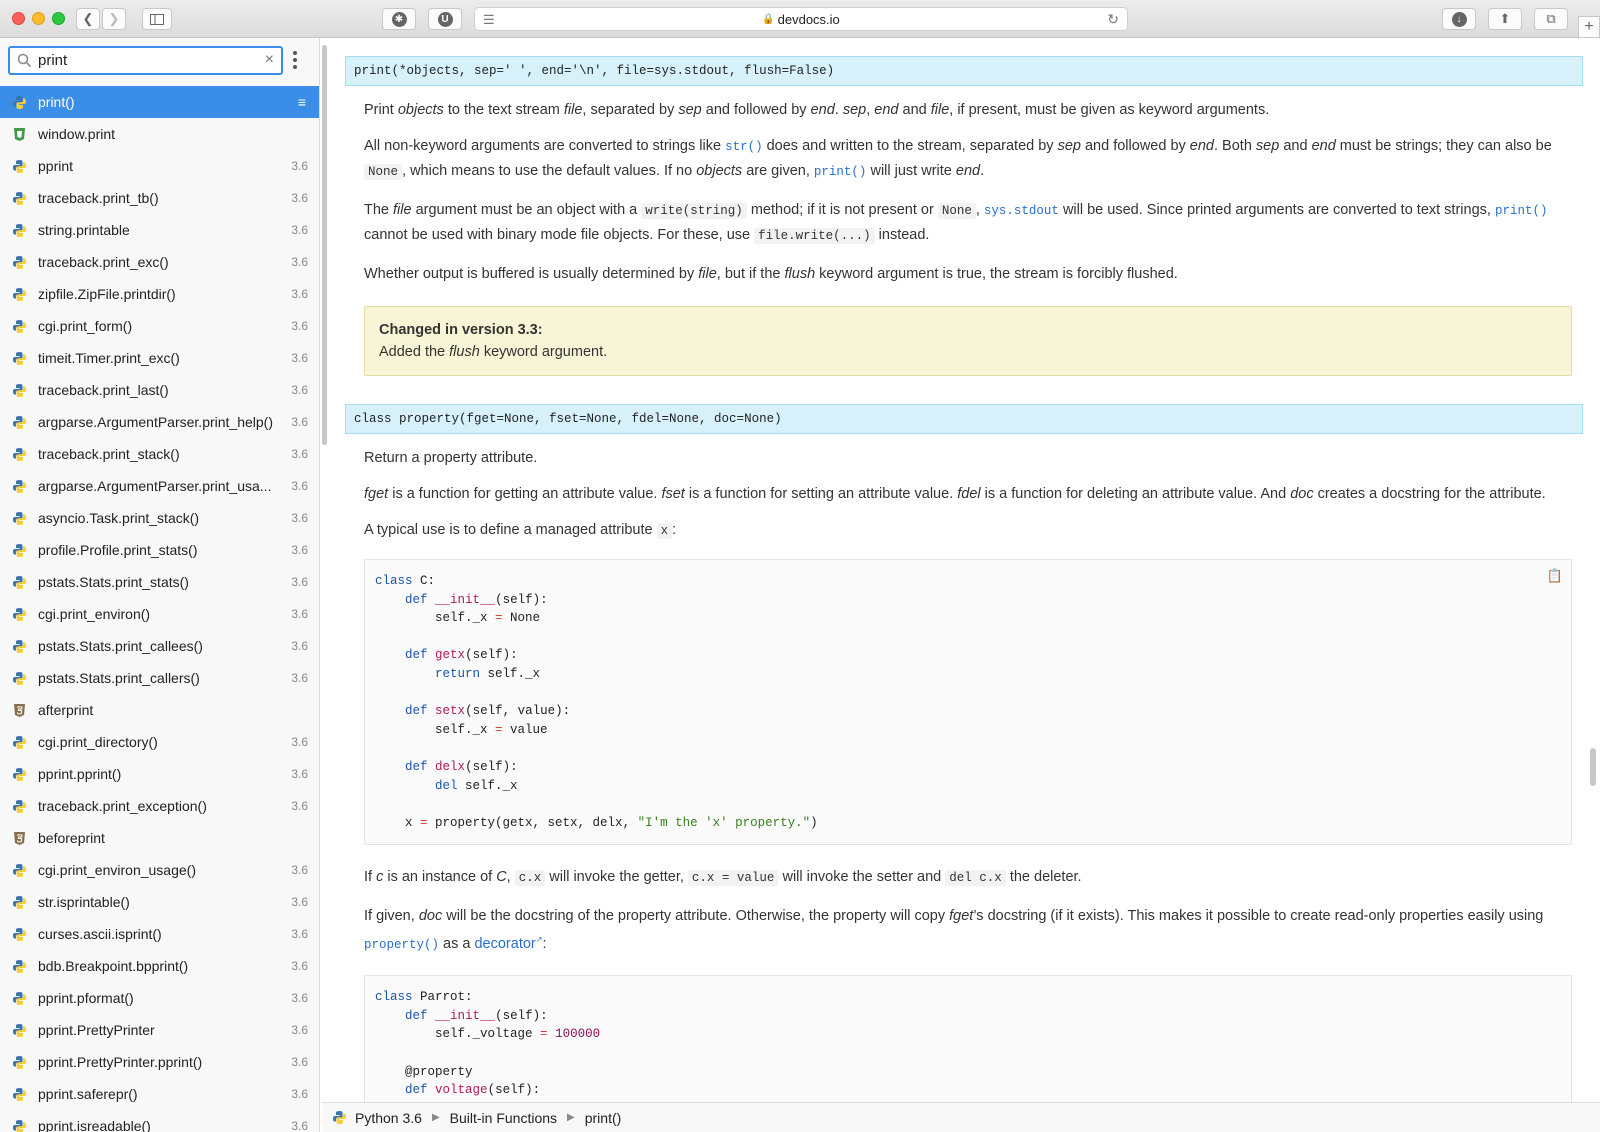 This screenshot has width=1600, height=1132. I want to click on sidebar-item: pprint 3.6, so click(159, 166).